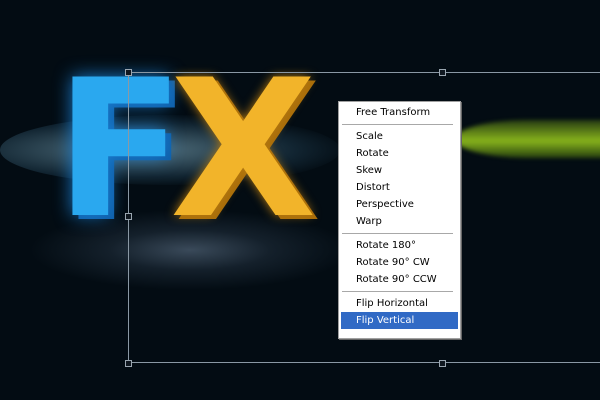  Describe the element at coordinates (399, 112) in the screenshot. I see `menu-item-free-transform: Free Transform` at that location.